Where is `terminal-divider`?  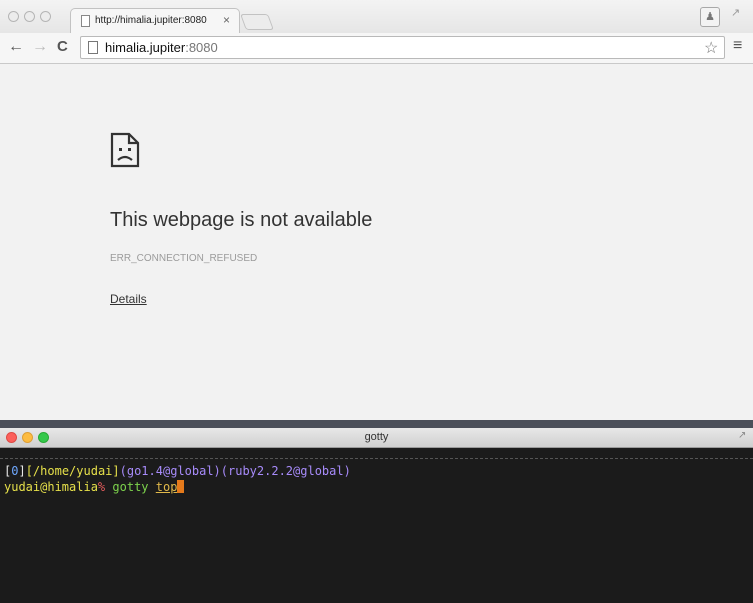
terminal-divider is located at coordinates (376, 424).